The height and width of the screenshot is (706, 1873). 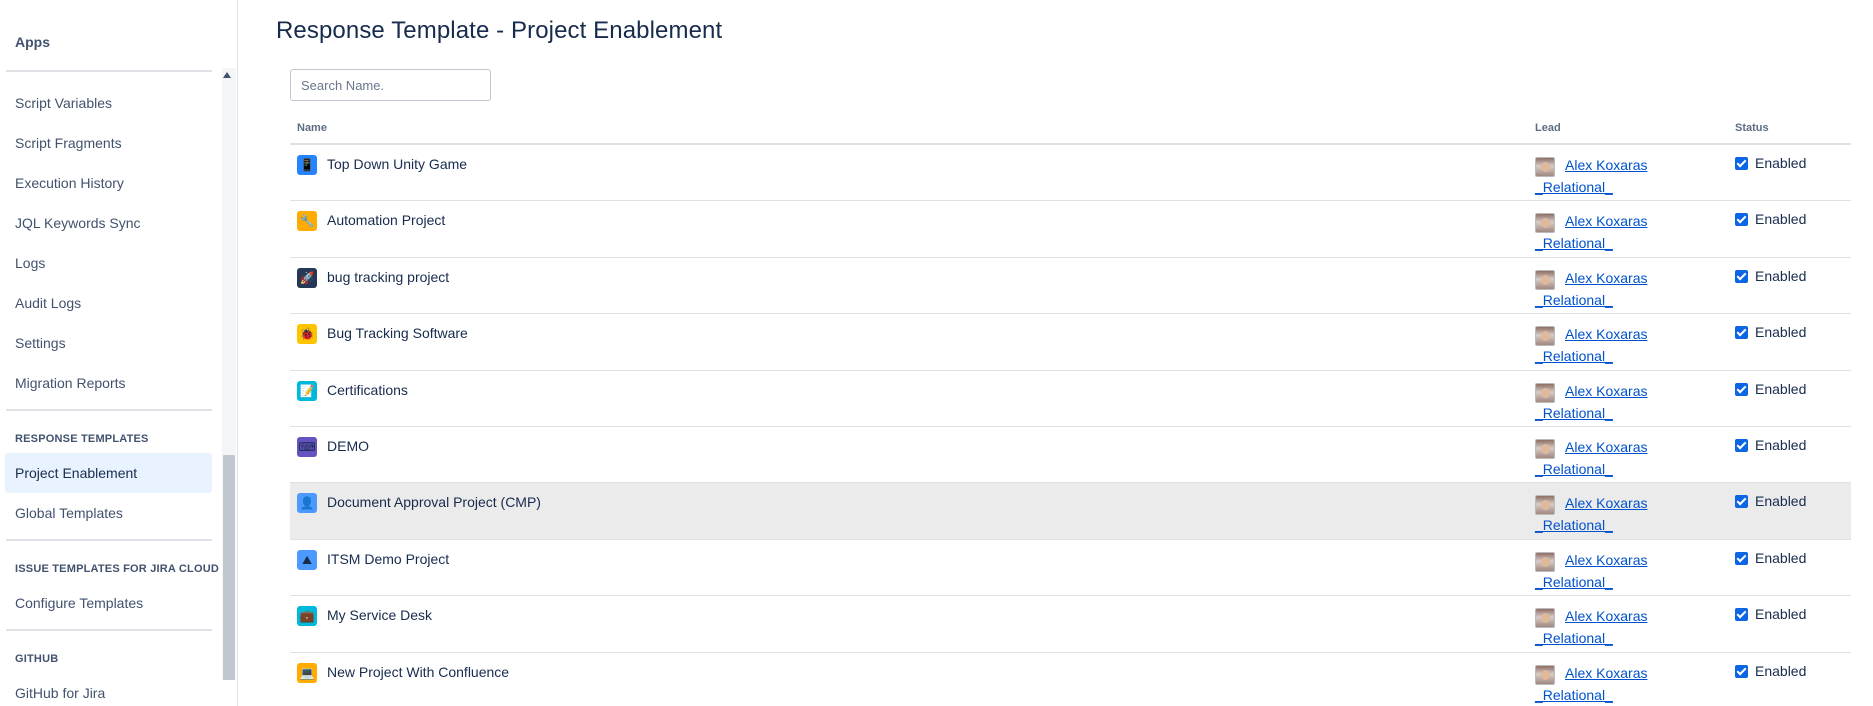 I want to click on column-header-lead: Lead, so click(x=1548, y=128).